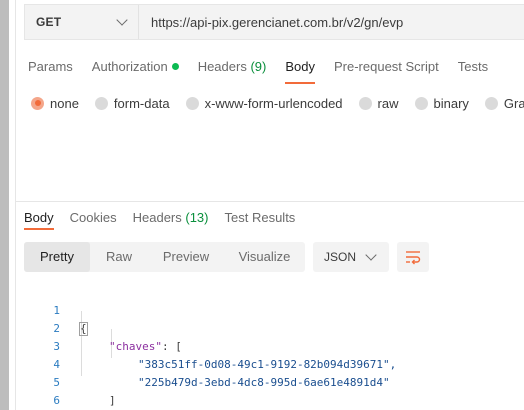 The height and width of the screenshot is (410, 524). I want to click on tab-headers: Headers (9), so click(232, 68).